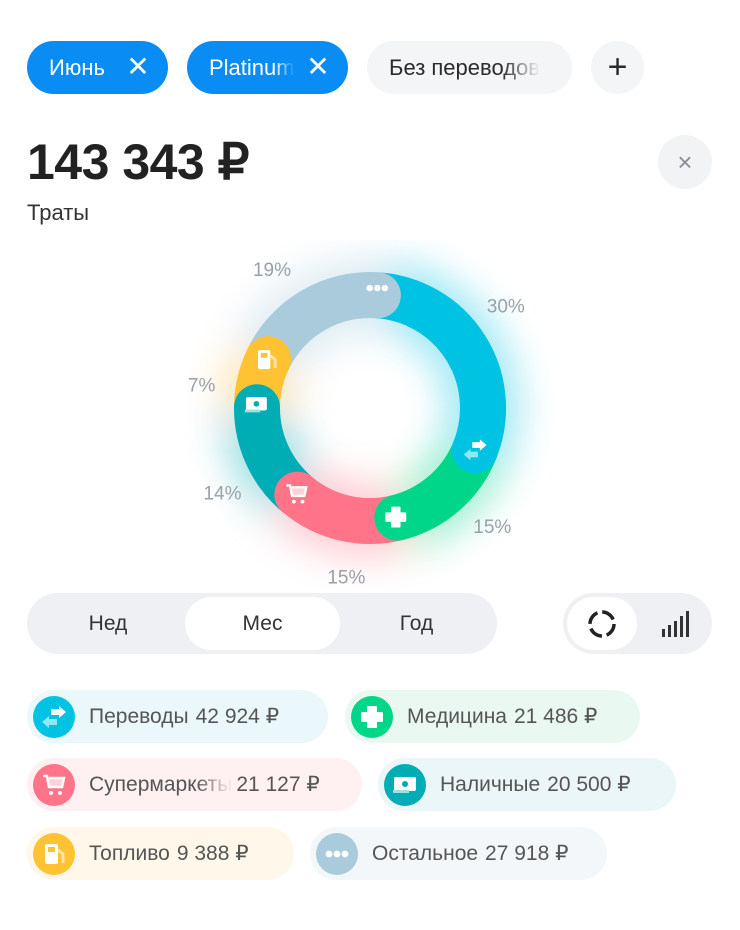  Describe the element at coordinates (108, 623) in the screenshot. I see `period-week: Нед` at that location.